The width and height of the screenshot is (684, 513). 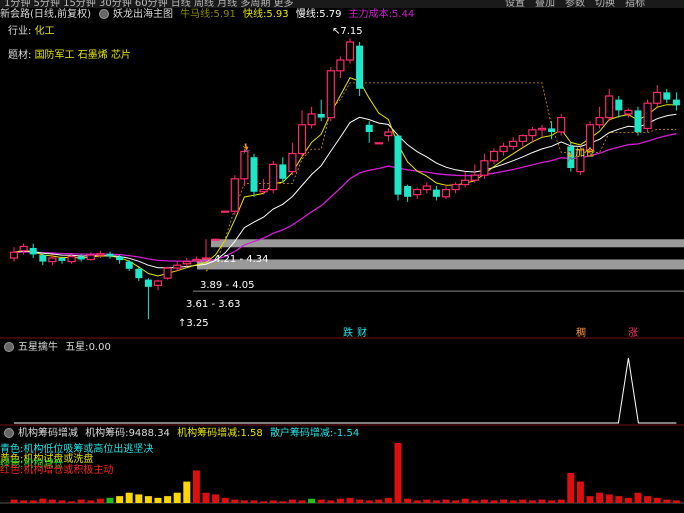 What do you see at coordinates (57, 470) in the screenshot?
I see `signal-red: 红色:机构增仓或积极主动` at bounding box center [57, 470].